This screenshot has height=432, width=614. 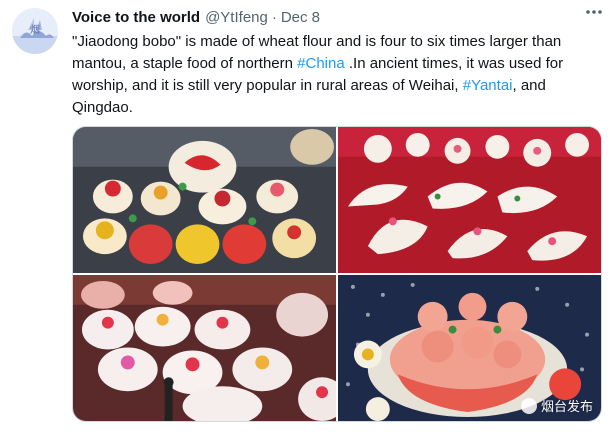 What do you see at coordinates (236, 17) in the screenshot?
I see `user-handle: @YtIfeng` at bounding box center [236, 17].